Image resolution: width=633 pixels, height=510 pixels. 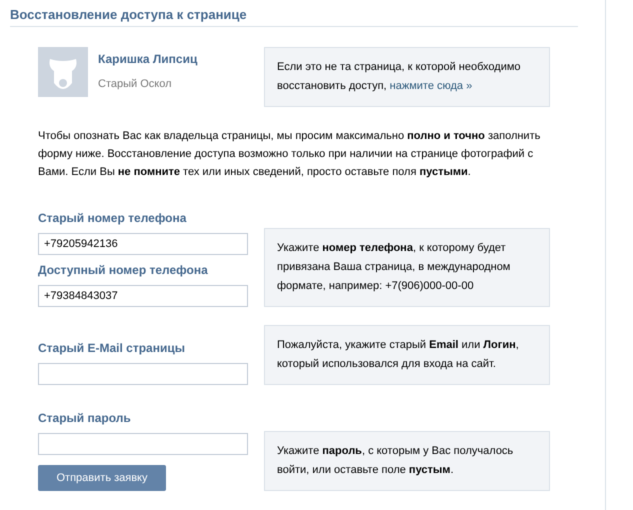 I want to click on input-field: +79384843037, so click(x=143, y=296).